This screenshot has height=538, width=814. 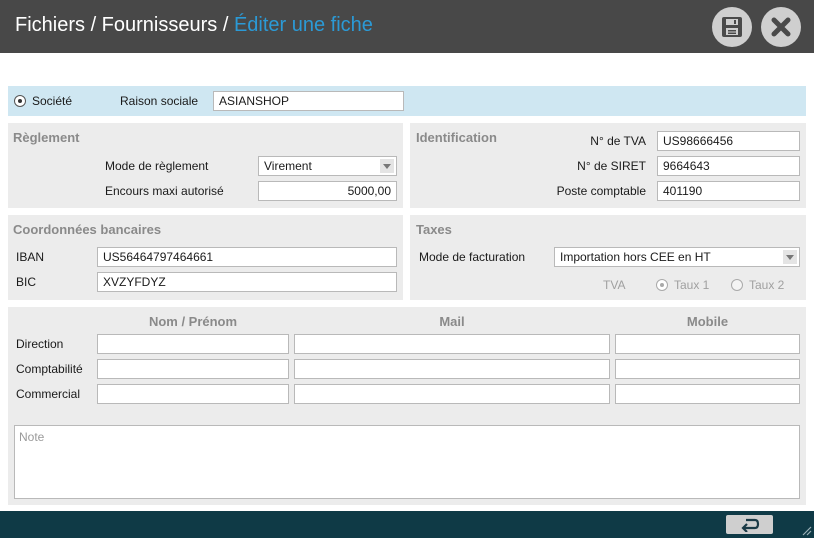 What do you see at coordinates (26, 282) in the screenshot?
I see `bic-label: BIC` at bounding box center [26, 282].